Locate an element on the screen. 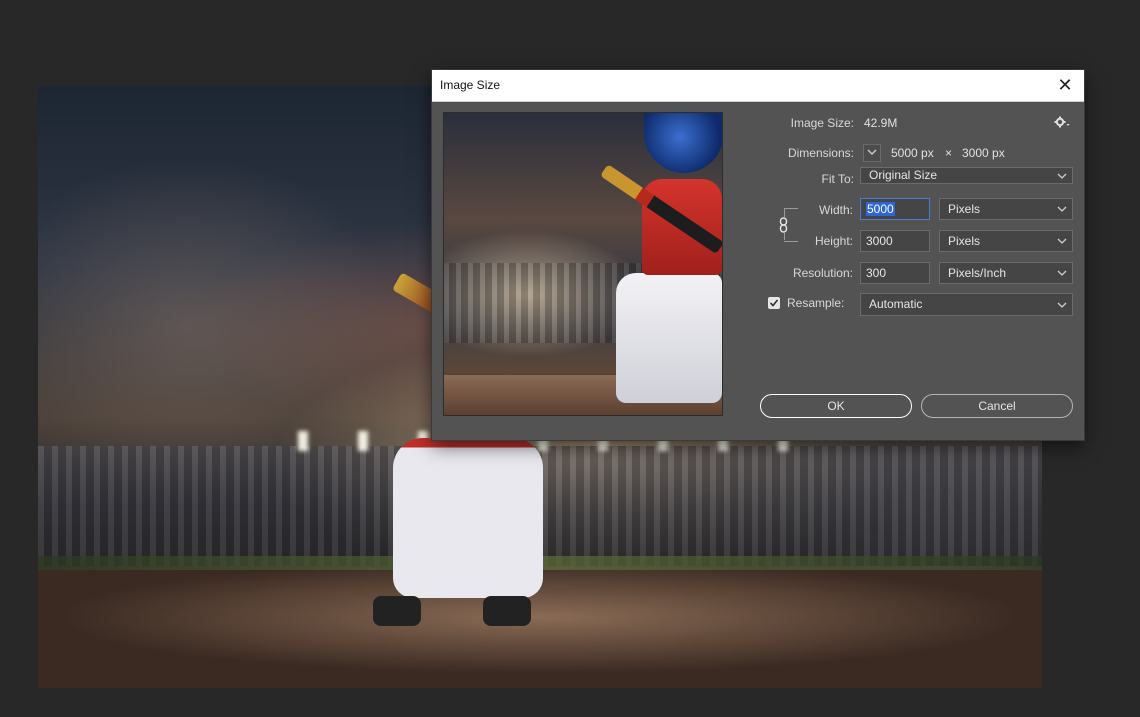  resample-checkbox is located at coordinates (774, 303).